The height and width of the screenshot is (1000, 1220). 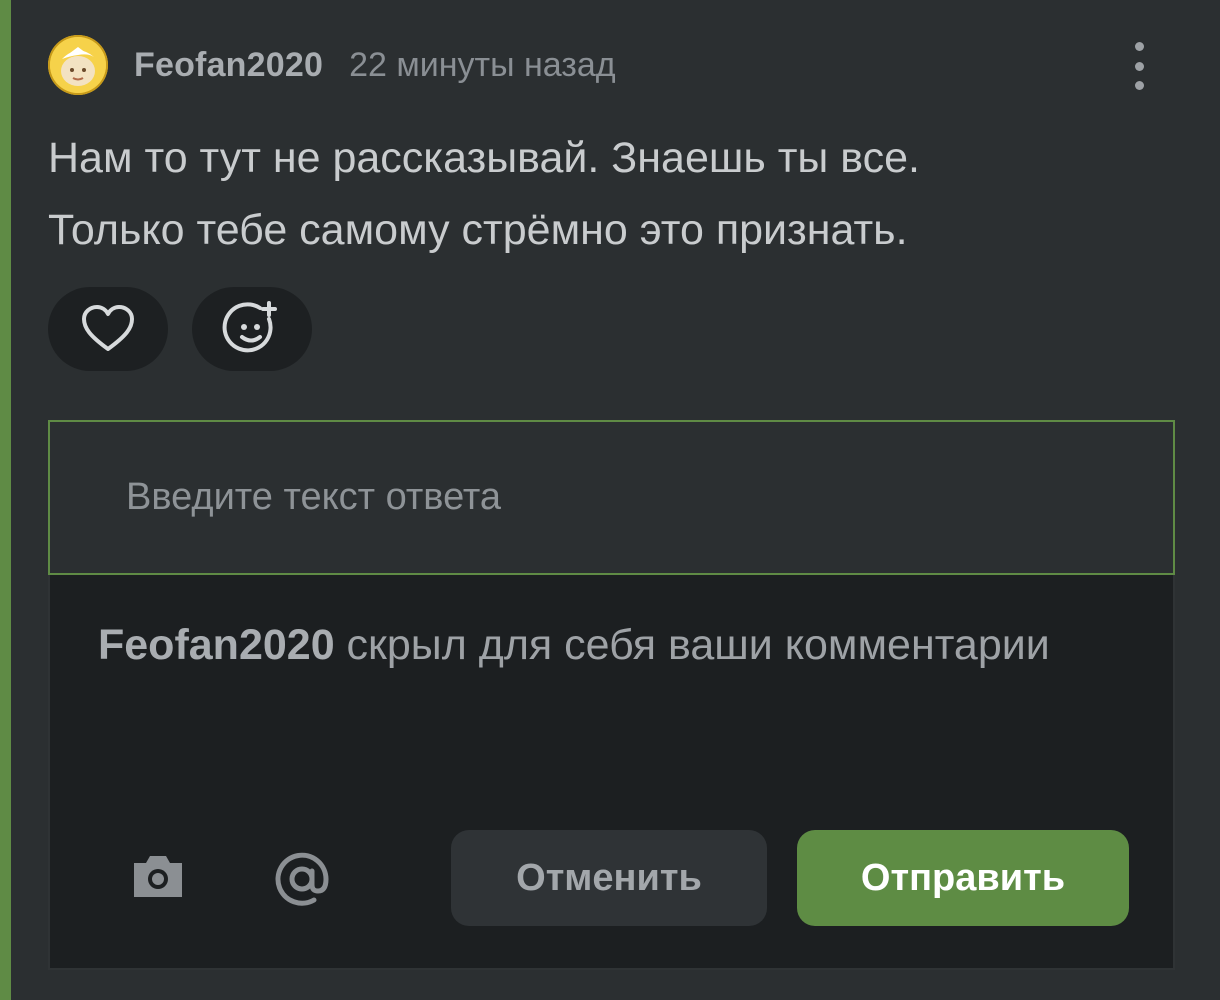 I want to click on avatar-image, so click(x=78, y=65).